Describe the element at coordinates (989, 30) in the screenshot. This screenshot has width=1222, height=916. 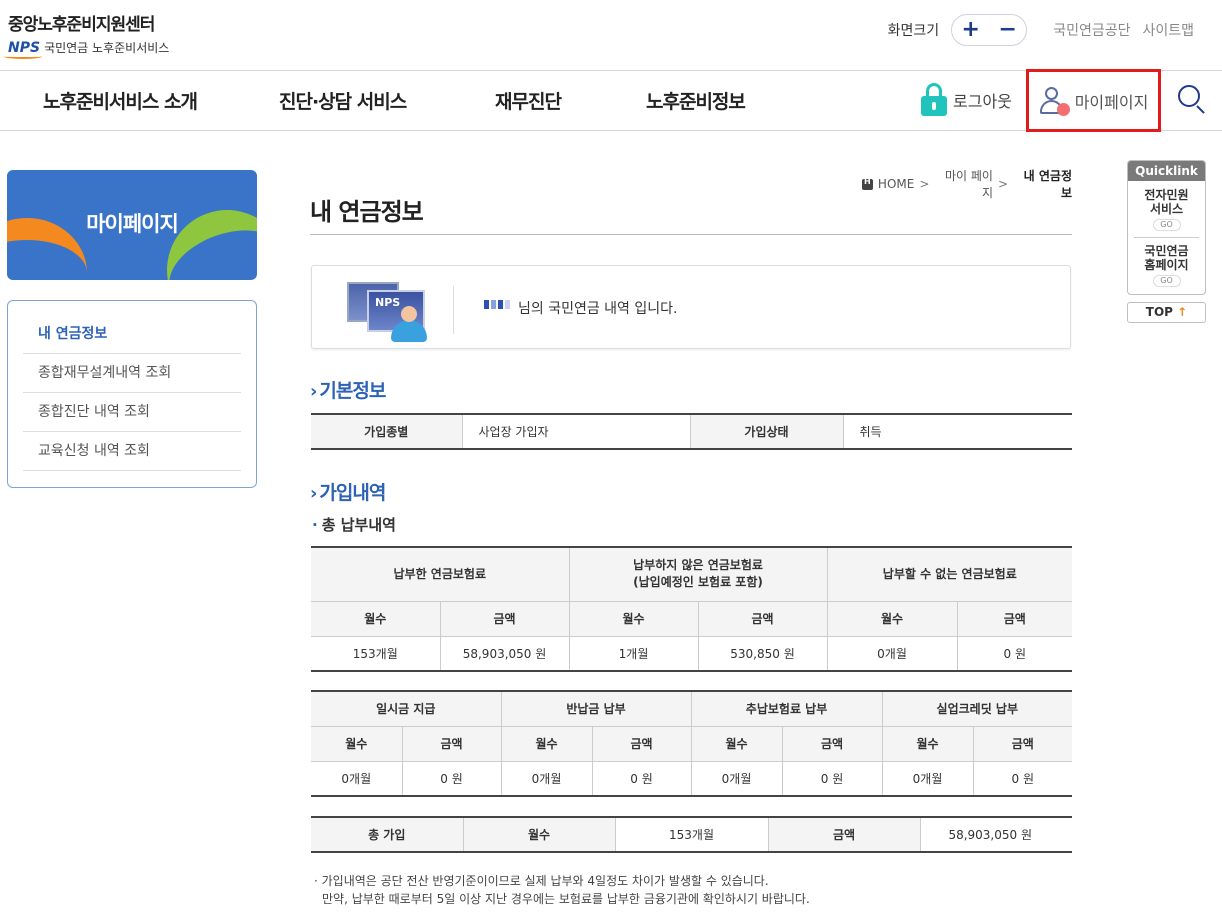
I see `font-size-control: + −` at that location.